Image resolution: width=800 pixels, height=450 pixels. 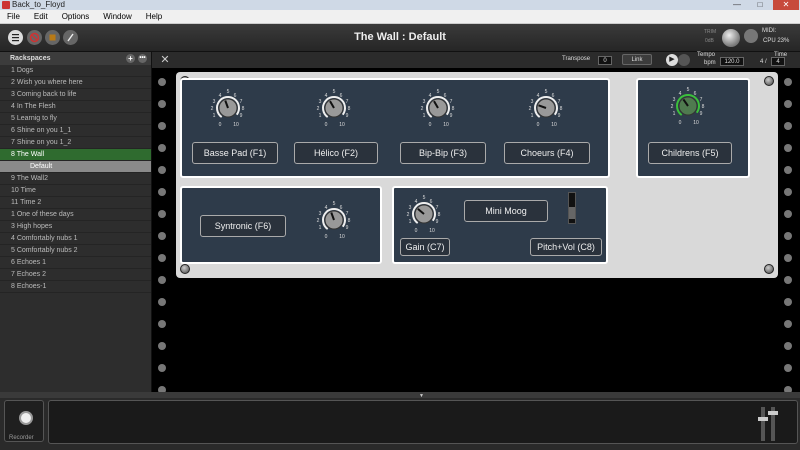 What do you see at coordinates (572, 208) in the screenshot?
I see `pitch-vol-slider` at bounding box center [572, 208].